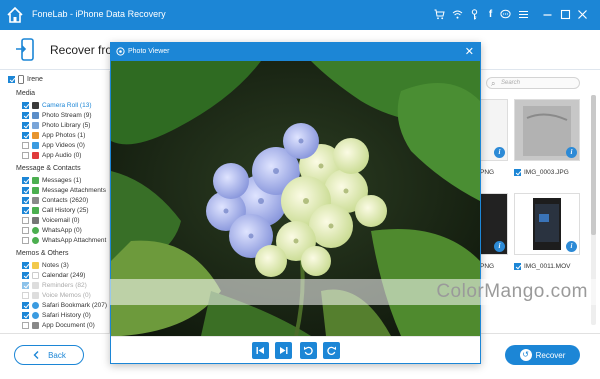 The height and width of the screenshot is (379, 600). What do you see at coordinates (487, 266) in the screenshot?
I see `thumbnail-label: PNG` at bounding box center [487, 266].